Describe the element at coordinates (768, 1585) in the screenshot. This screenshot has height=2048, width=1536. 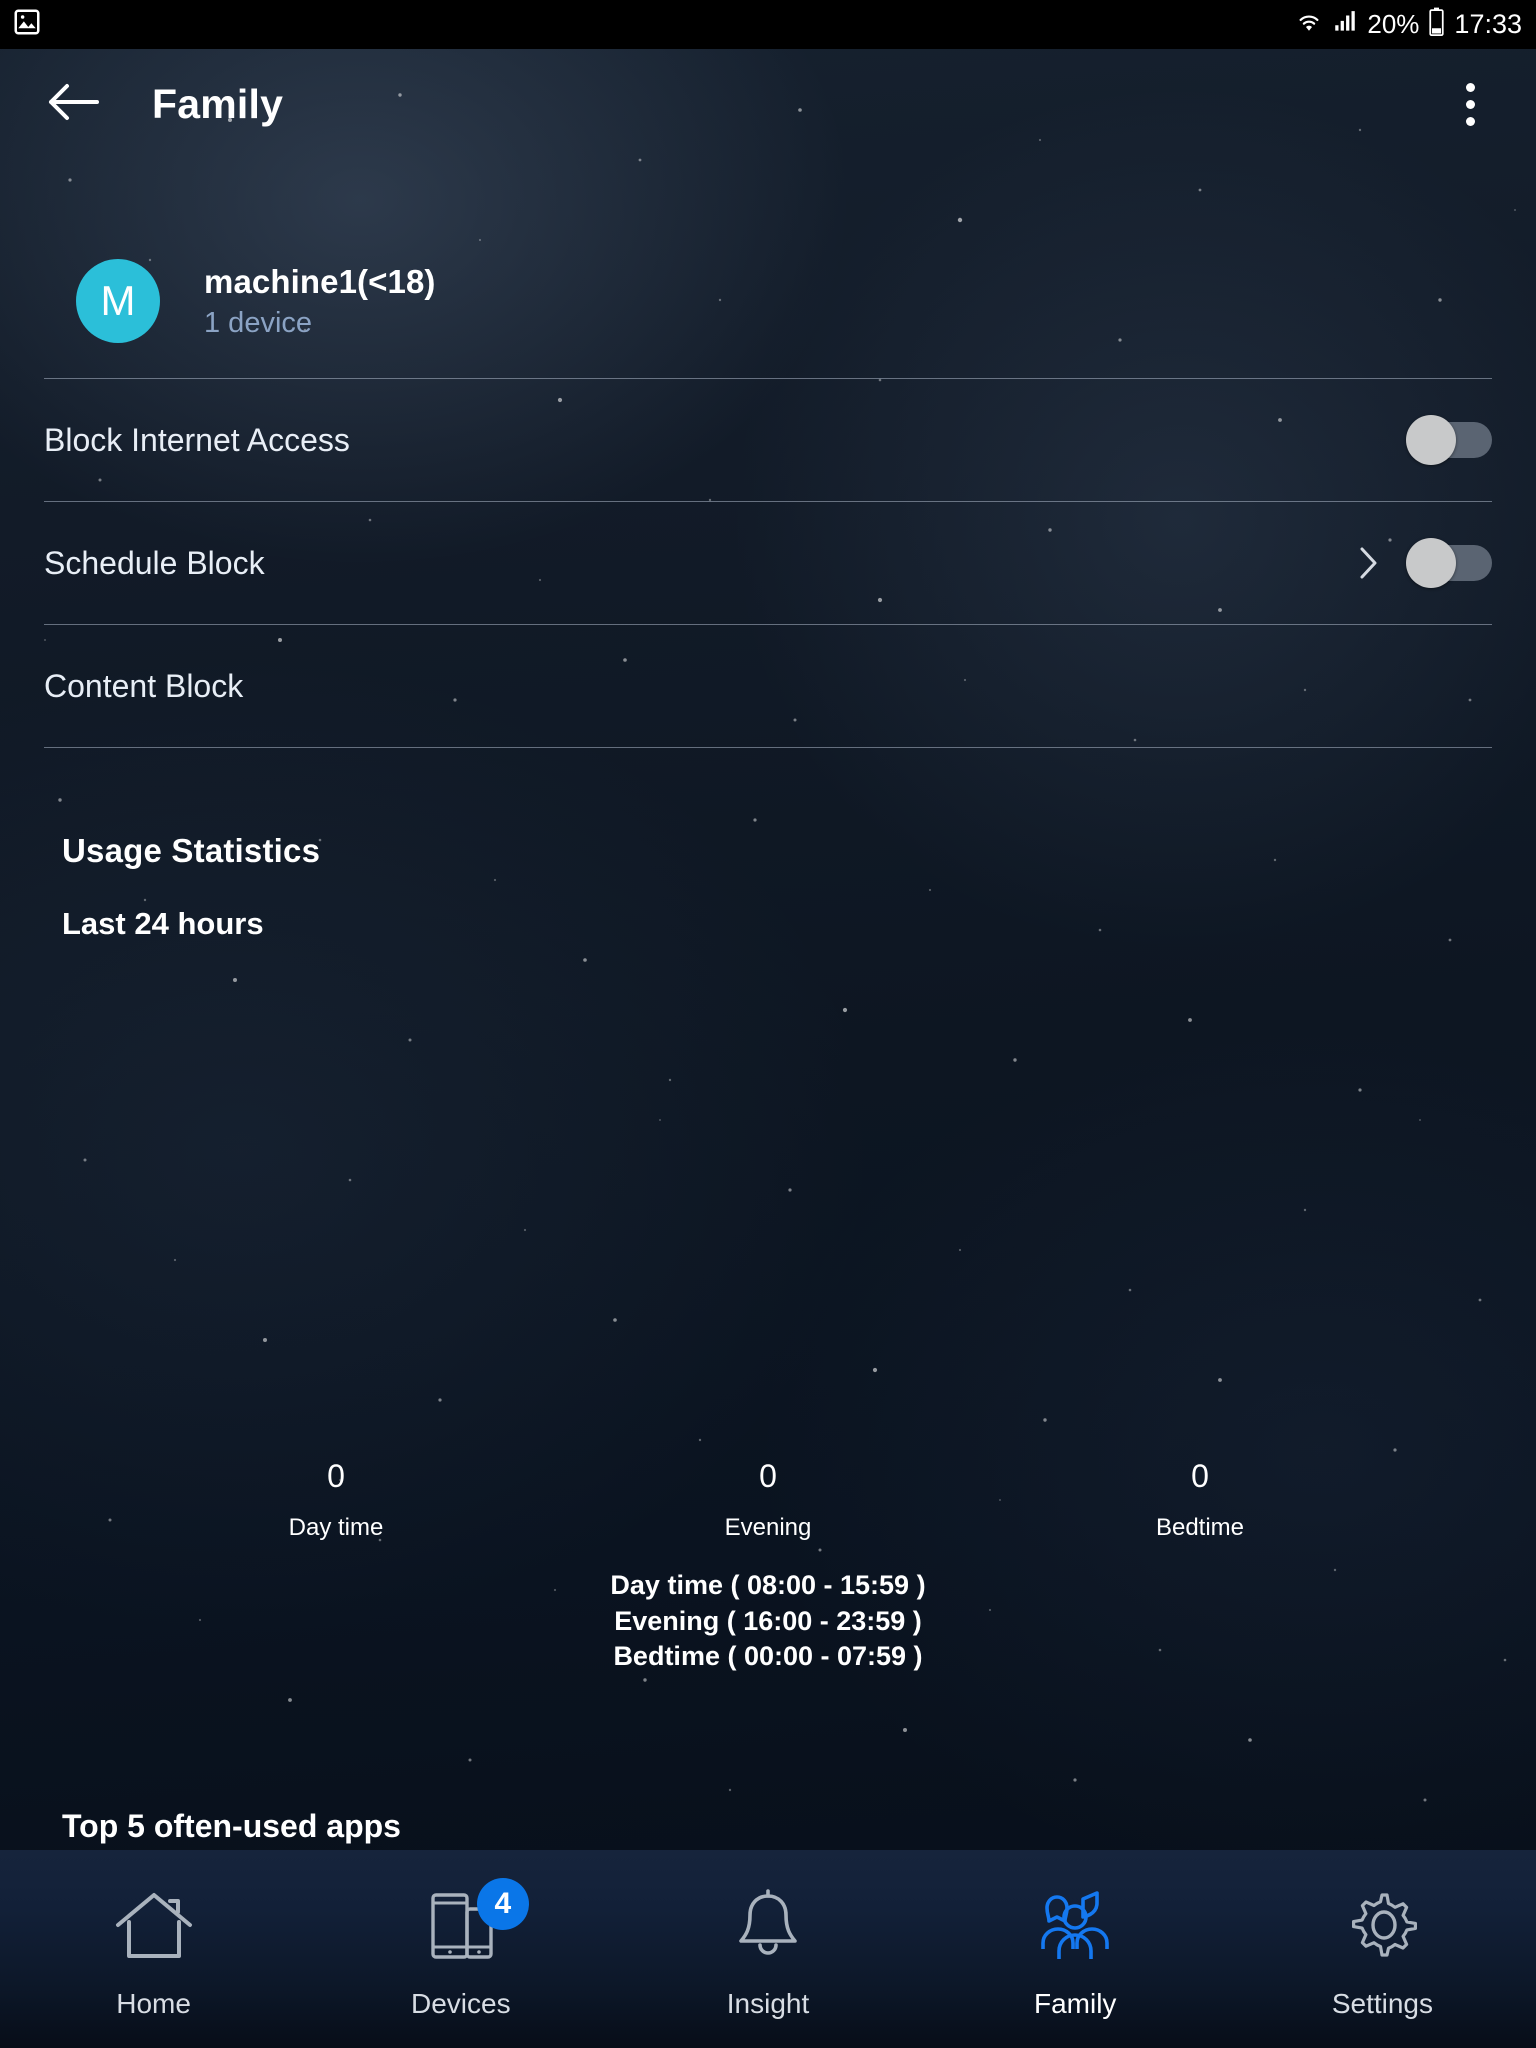
I see `legend-line-daytime: Day time ( 08:00 - 15:59 )` at that location.